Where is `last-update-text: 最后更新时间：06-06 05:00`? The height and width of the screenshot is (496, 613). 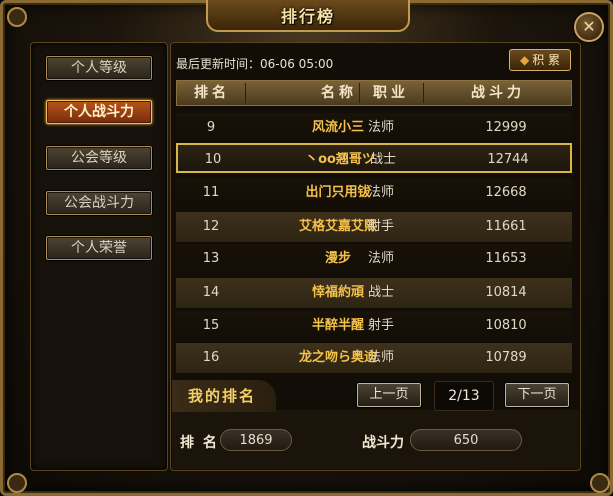
last-update-text: 最后更新时间：06-06 05:00 is located at coordinates (255, 64).